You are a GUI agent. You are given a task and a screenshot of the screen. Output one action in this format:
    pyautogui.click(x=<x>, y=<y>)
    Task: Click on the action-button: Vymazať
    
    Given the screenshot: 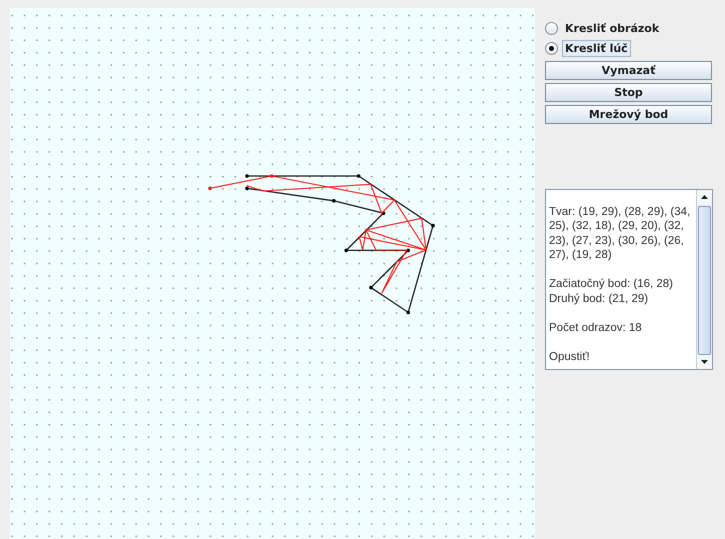 What is the action you would take?
    pyautogui.click(x=628, y=70)
    